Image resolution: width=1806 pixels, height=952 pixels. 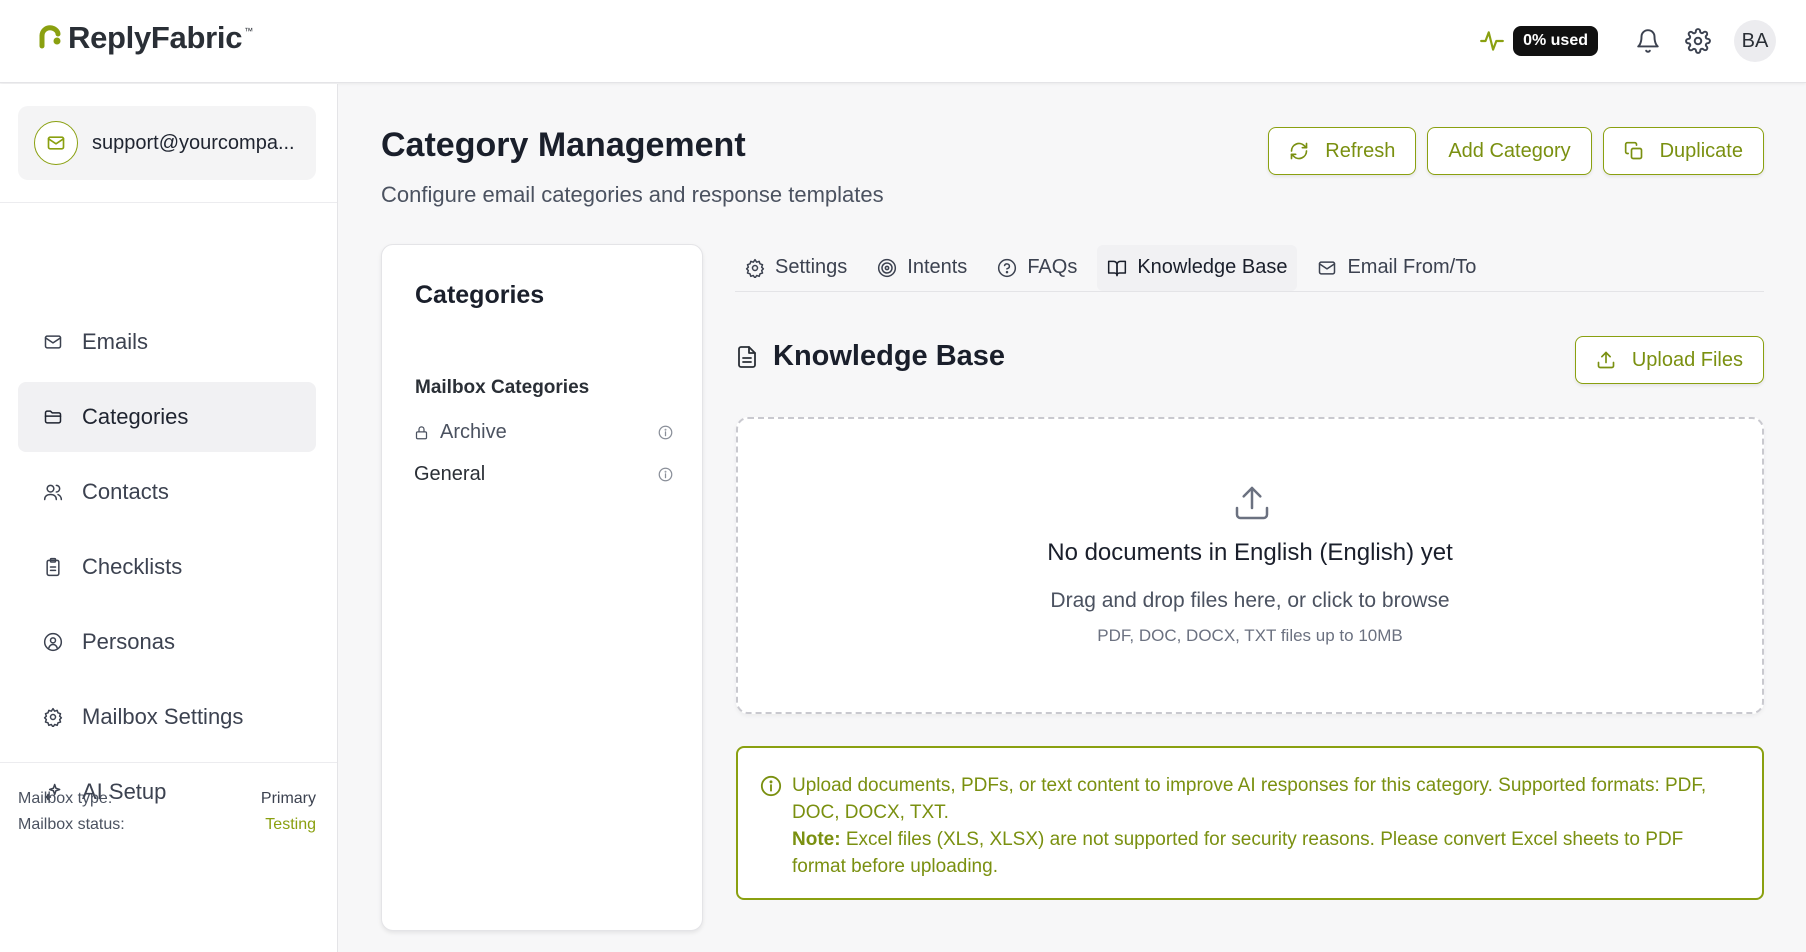 What do you see at coordinates (132, 566) in the screenshot?
I see `sidebar-item-label: Checklists` at bounding box center [132, 566].